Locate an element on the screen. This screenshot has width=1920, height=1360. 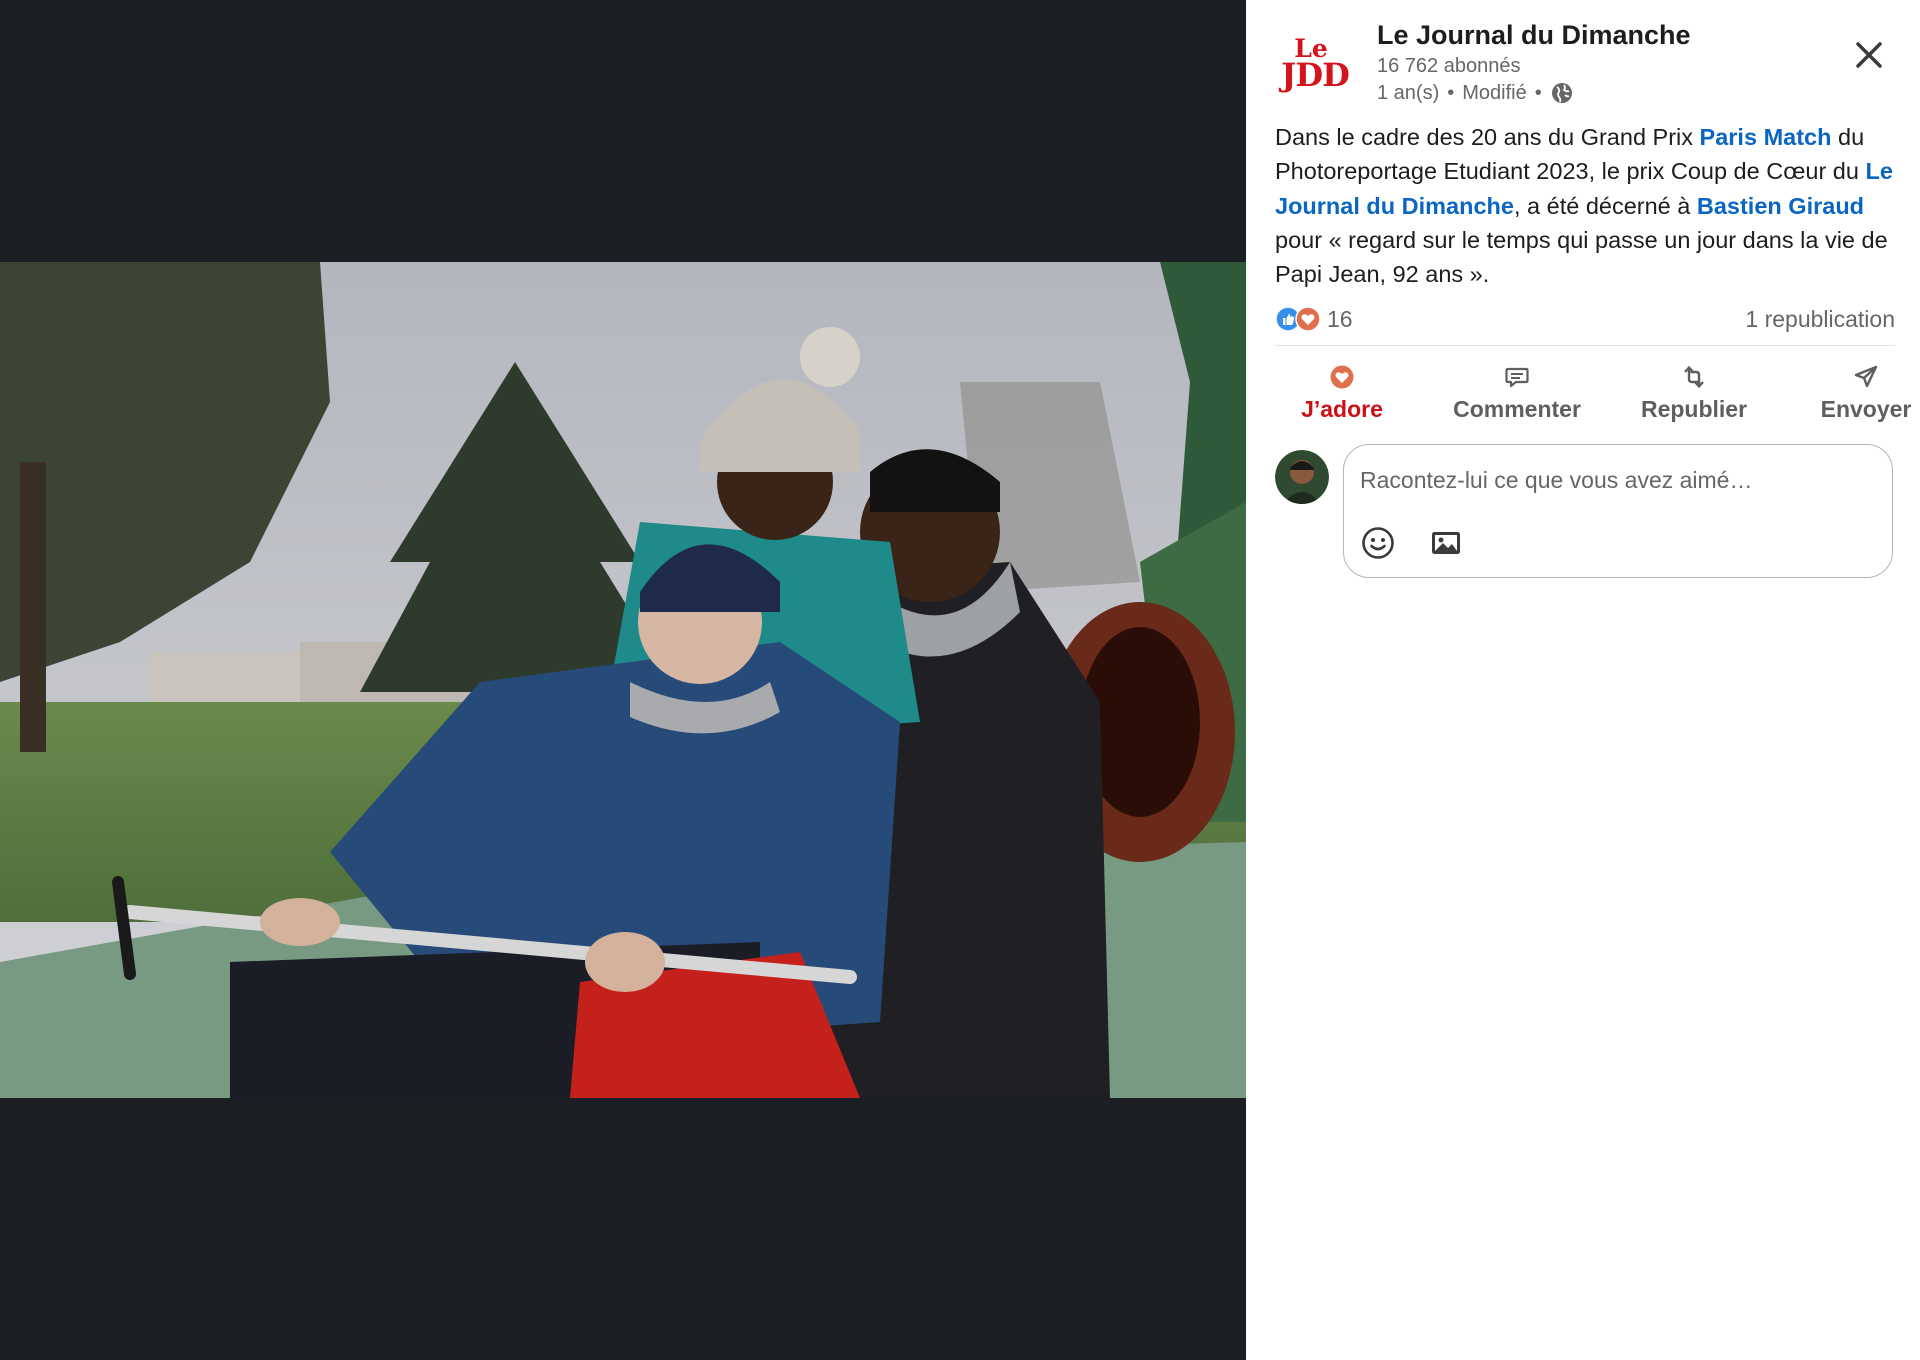
send-icon is located at coordinates (1866, 376).